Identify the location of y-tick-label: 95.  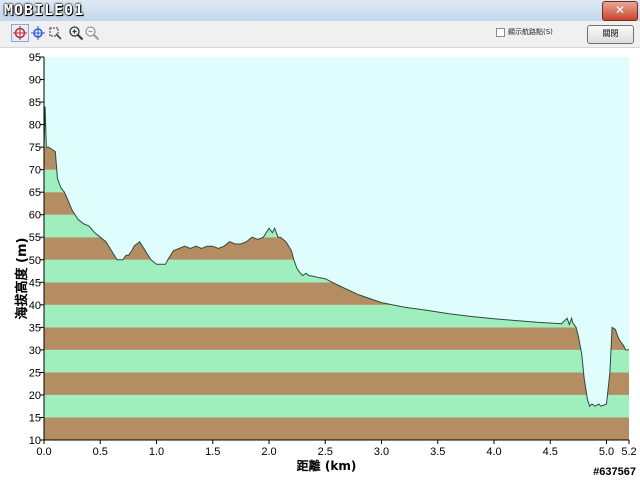
(35, 58).